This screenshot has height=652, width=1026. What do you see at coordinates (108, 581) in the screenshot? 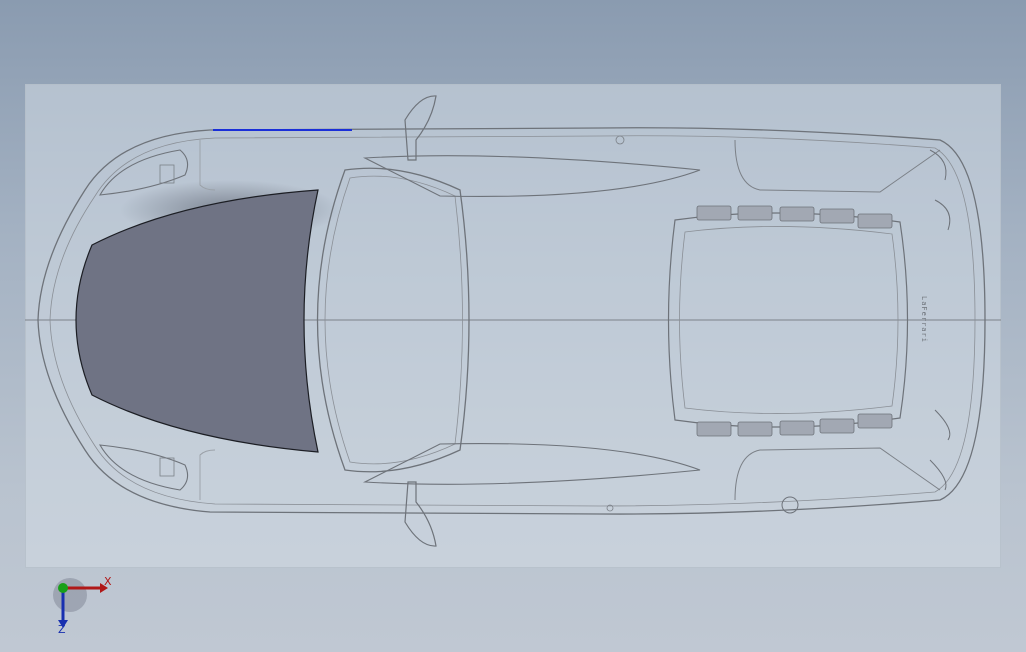
I see `triad-x-label: X` at bounding box center [108, 581].